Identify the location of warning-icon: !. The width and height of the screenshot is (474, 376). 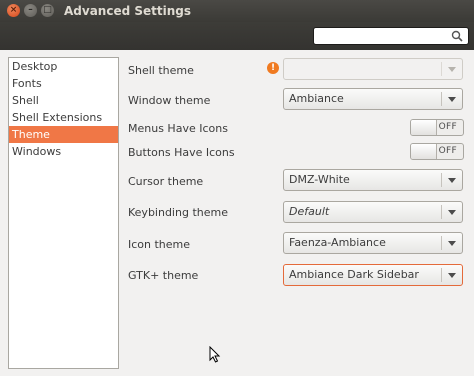
(273, 68).